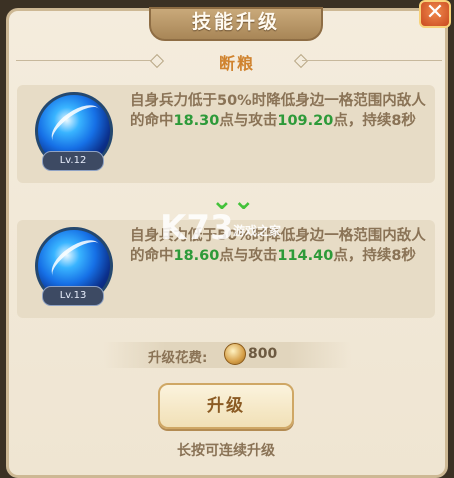  I want to click on accuracy-value: 18.30, so click(196, 121).